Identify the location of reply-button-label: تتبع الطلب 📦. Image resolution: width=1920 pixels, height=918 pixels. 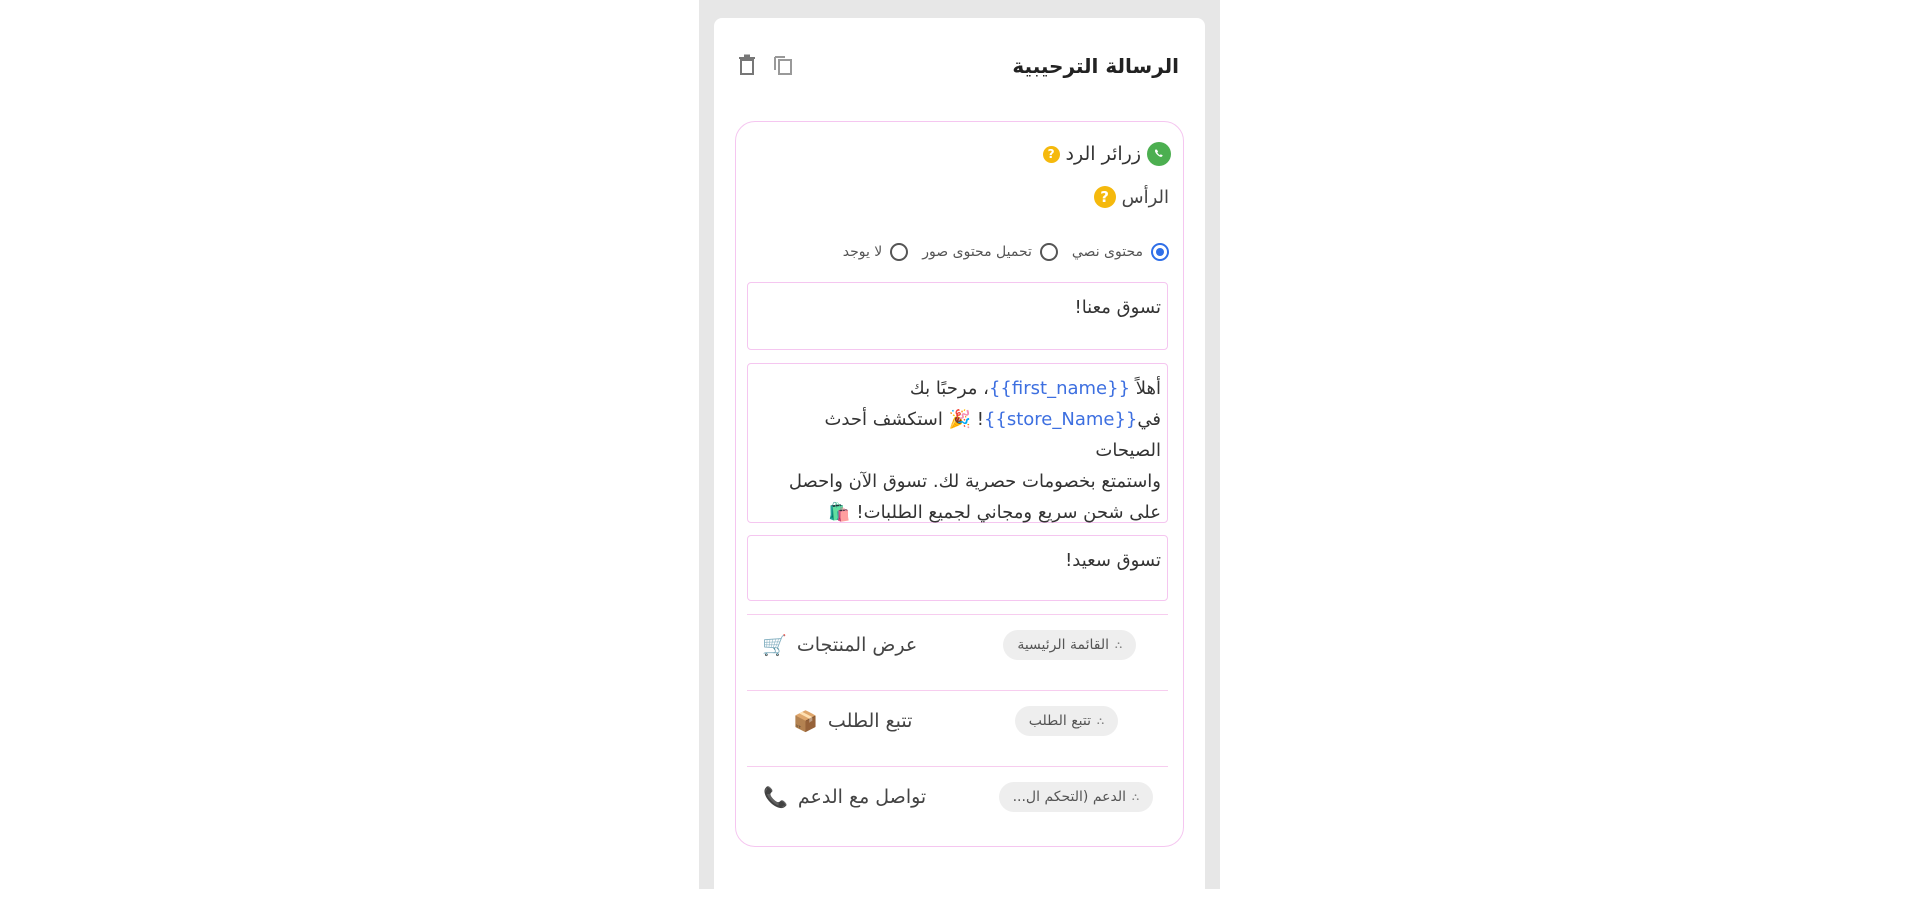
(852, 721).